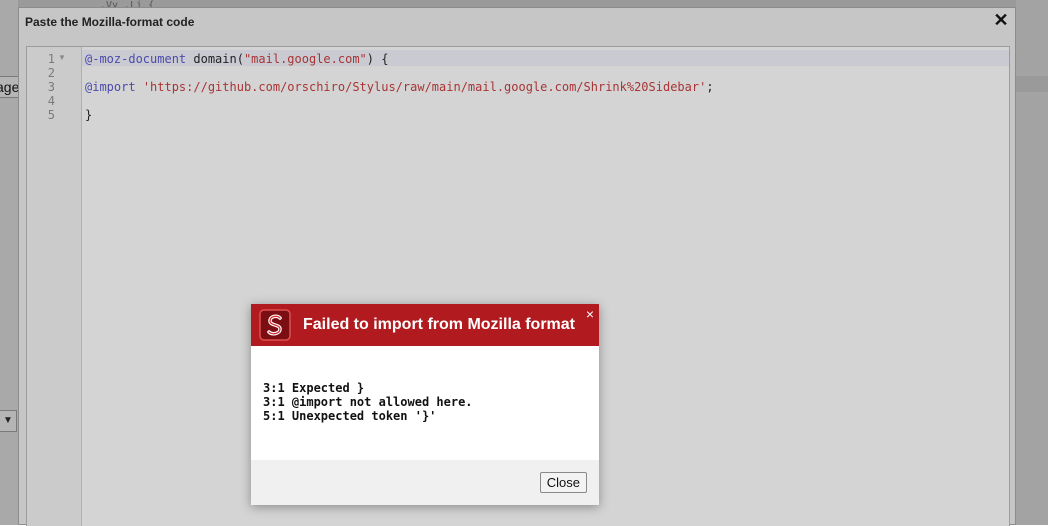  What do you see at coordinates (9, 87) in the screenshot?
I see `background-snippet: age` at bounding box center [9, 87].